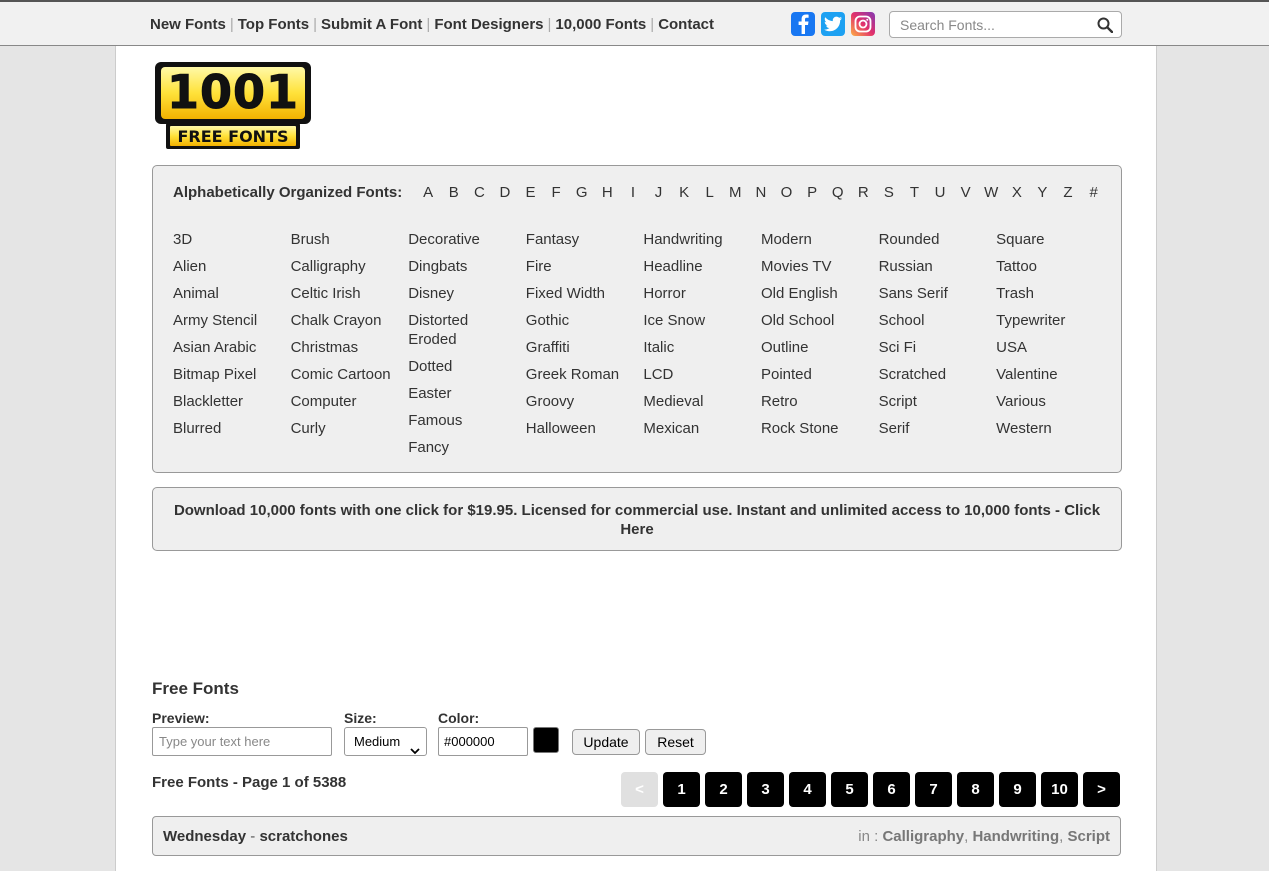  What do you see at coordinates (1055, 401) in the screenshot?
I see `category-link: Various` at bounding box center [1055, 401].